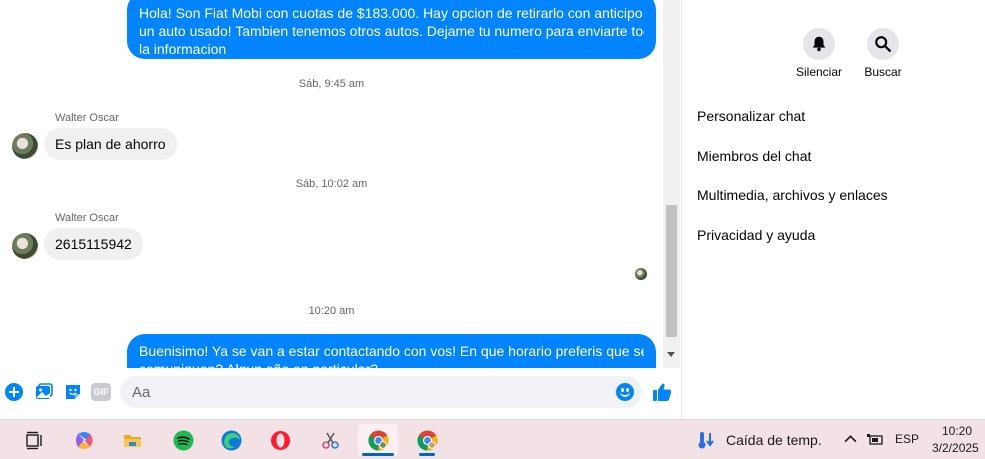 Image resolution: width=985 pixels, height=459 pixels. What do you see at coordinates (875, 439) in the screenshot?
I see `battery-network-icon` at bounding box center [875, 439].